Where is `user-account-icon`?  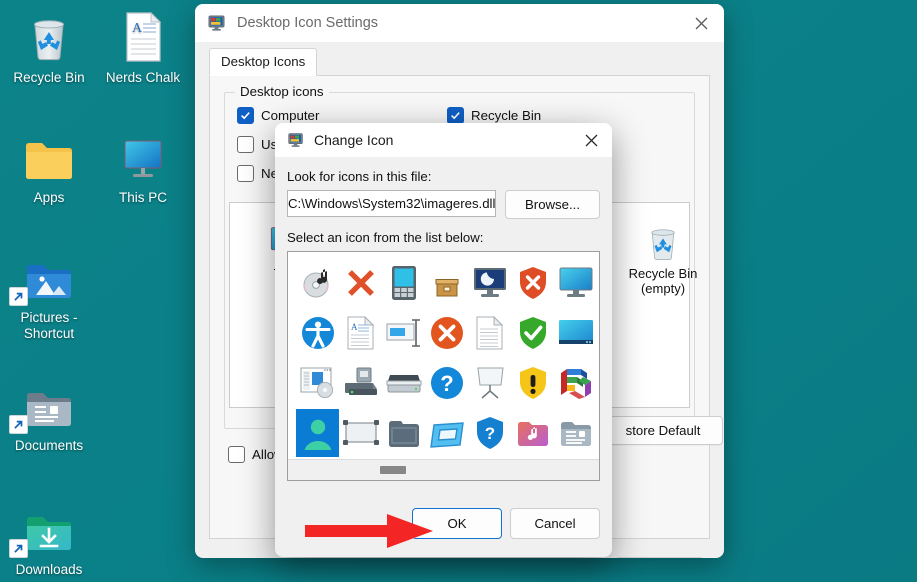
user-account-icon is located at coordinates (317, 433).